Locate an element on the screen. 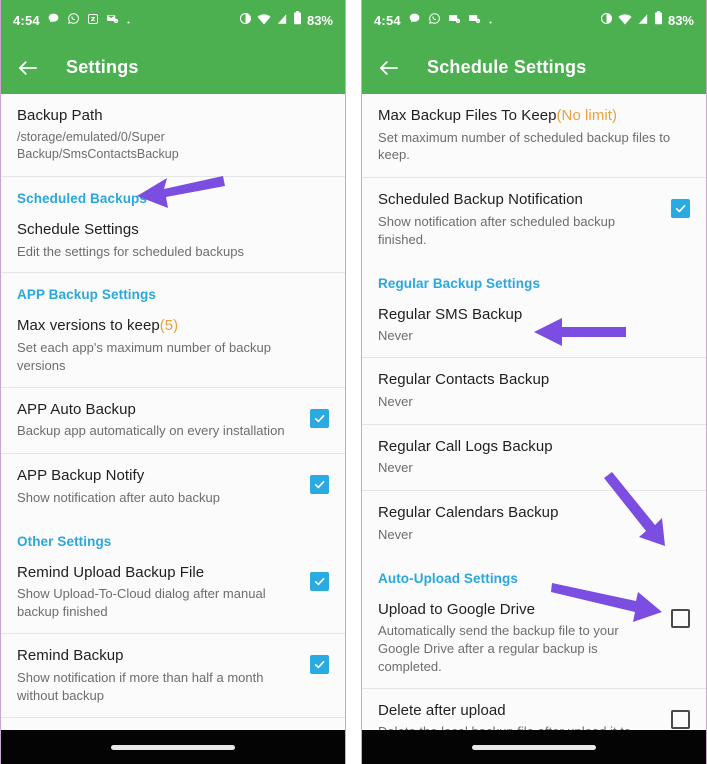 The width and height of the screenshot is (707, 764). row-title-text: Max Backup Files To Keep is located at coordinates (467, 115).